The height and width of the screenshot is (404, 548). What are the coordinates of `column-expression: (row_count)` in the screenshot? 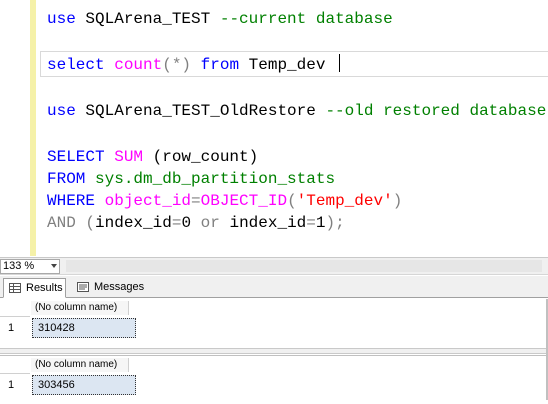 It's located at (201, 157).